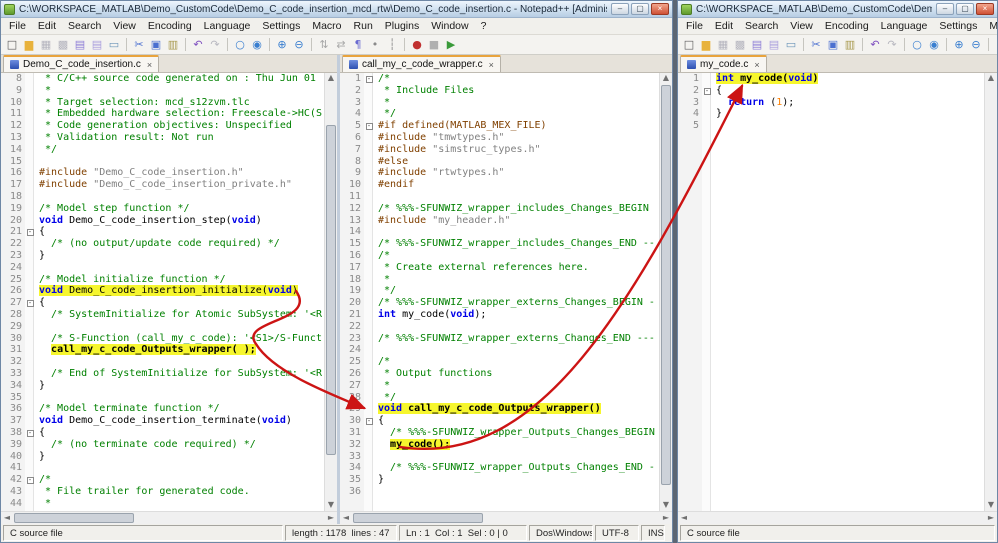 This screenshot has height=543, width=998. What do you see at coordinates (417, 45) in the screenshot?
I see `record-macro-icon: ●` at bounding box center [417, 45].